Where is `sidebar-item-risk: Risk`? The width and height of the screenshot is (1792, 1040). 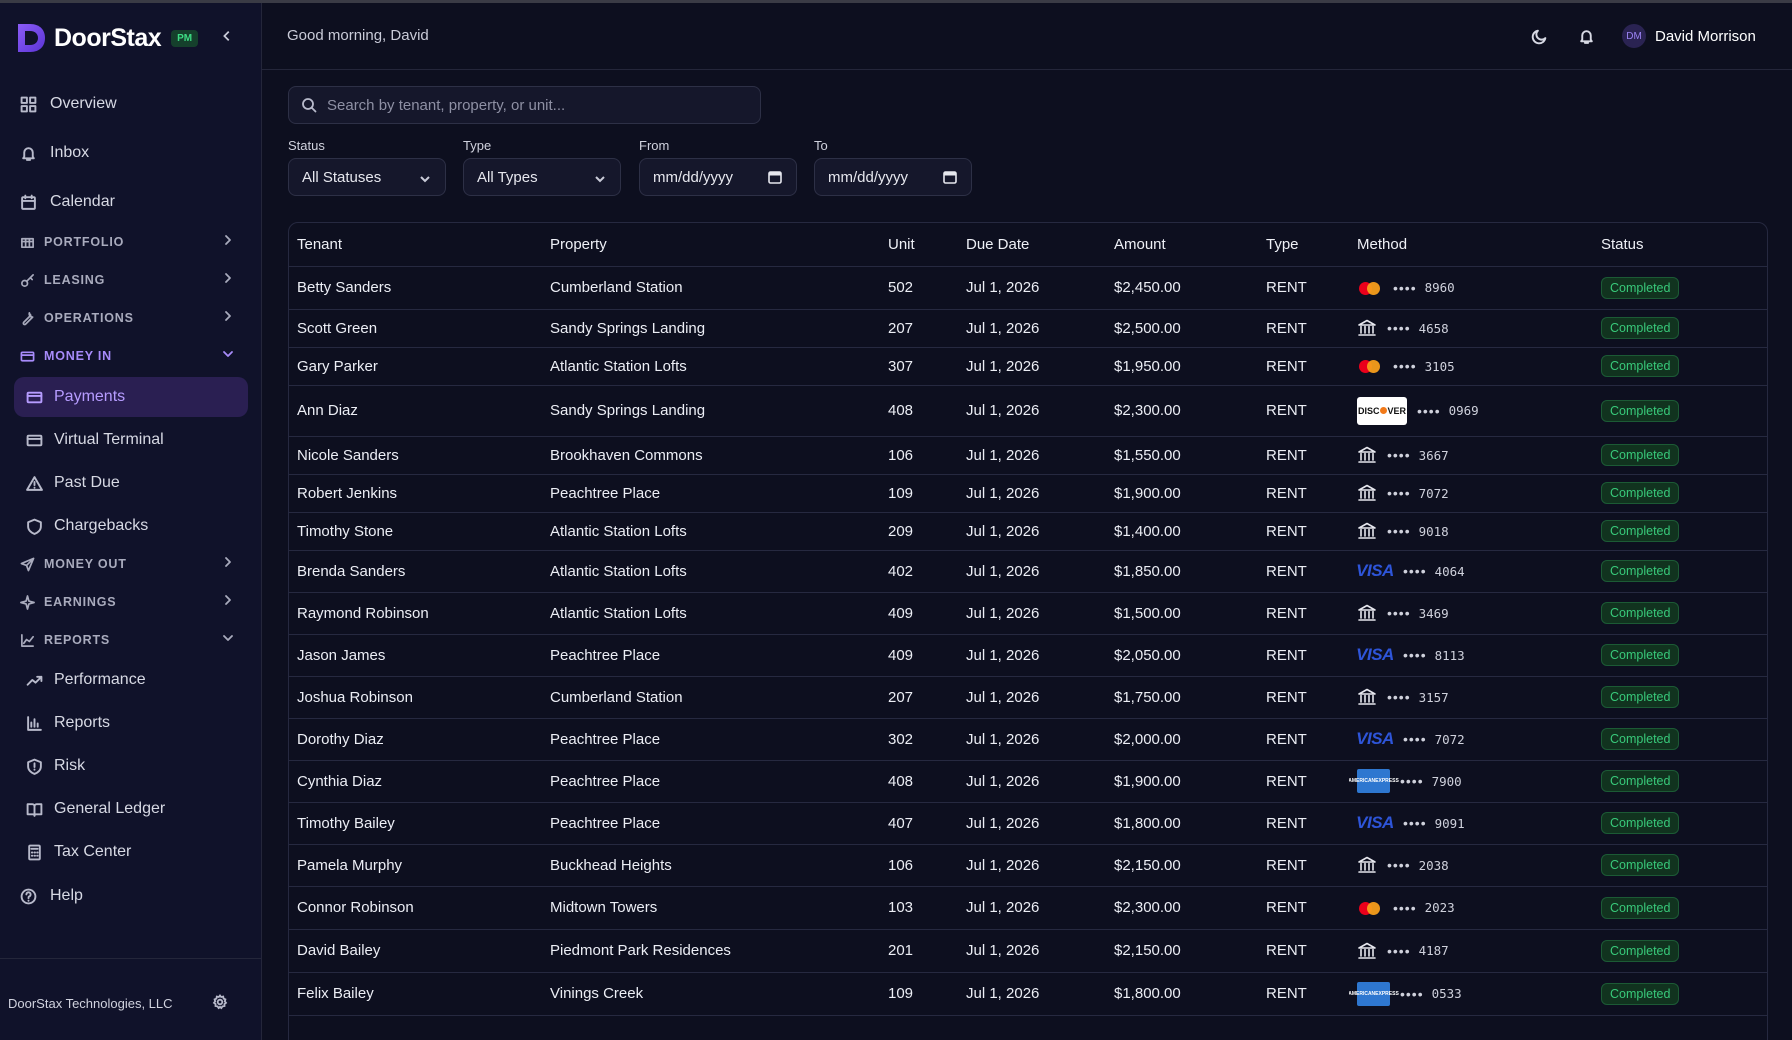 sidebar-item-risk: Risk is located at coordinates (131, 766).